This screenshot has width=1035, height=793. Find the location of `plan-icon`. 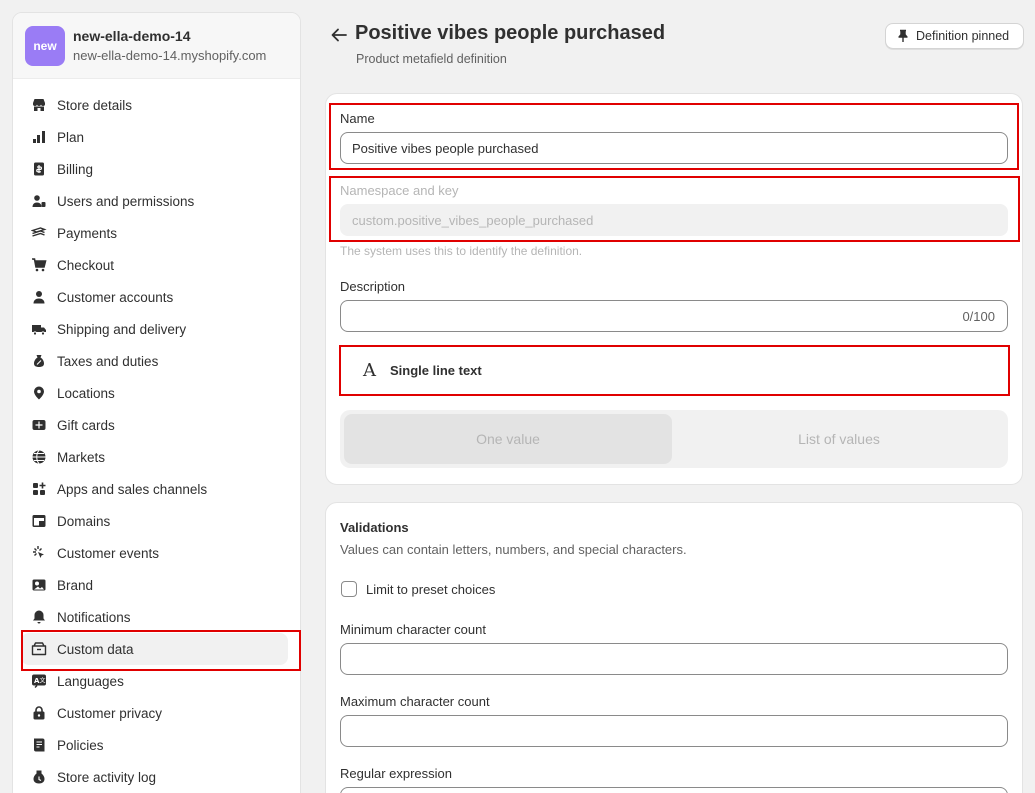

plan-icon is located at coordinates (39, 137).